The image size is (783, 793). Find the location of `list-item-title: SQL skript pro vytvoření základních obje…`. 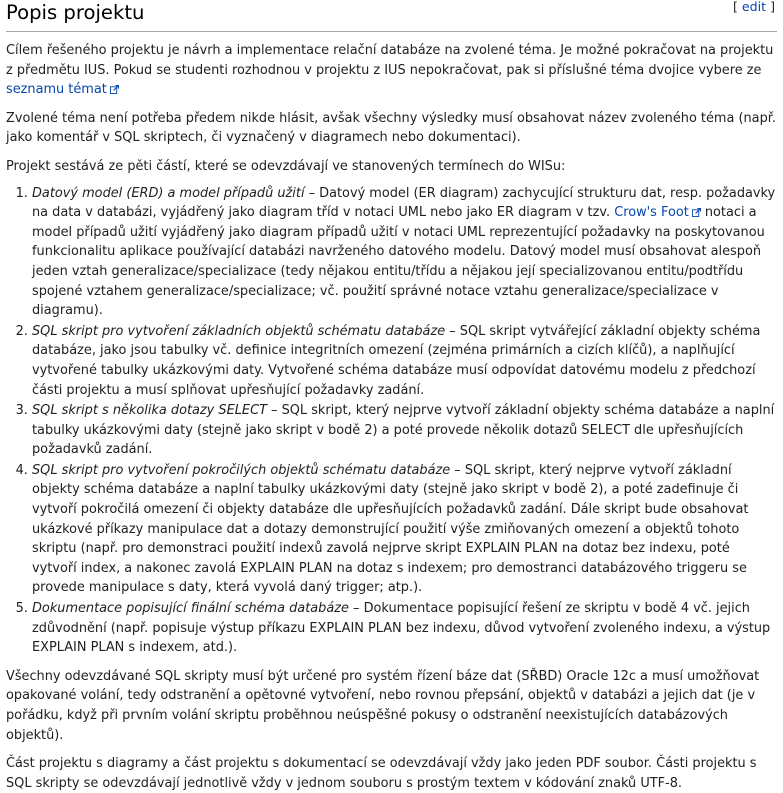

list-item-title: SQL skript pro vytvoření základních obje… is located at coordinates (239, 331).